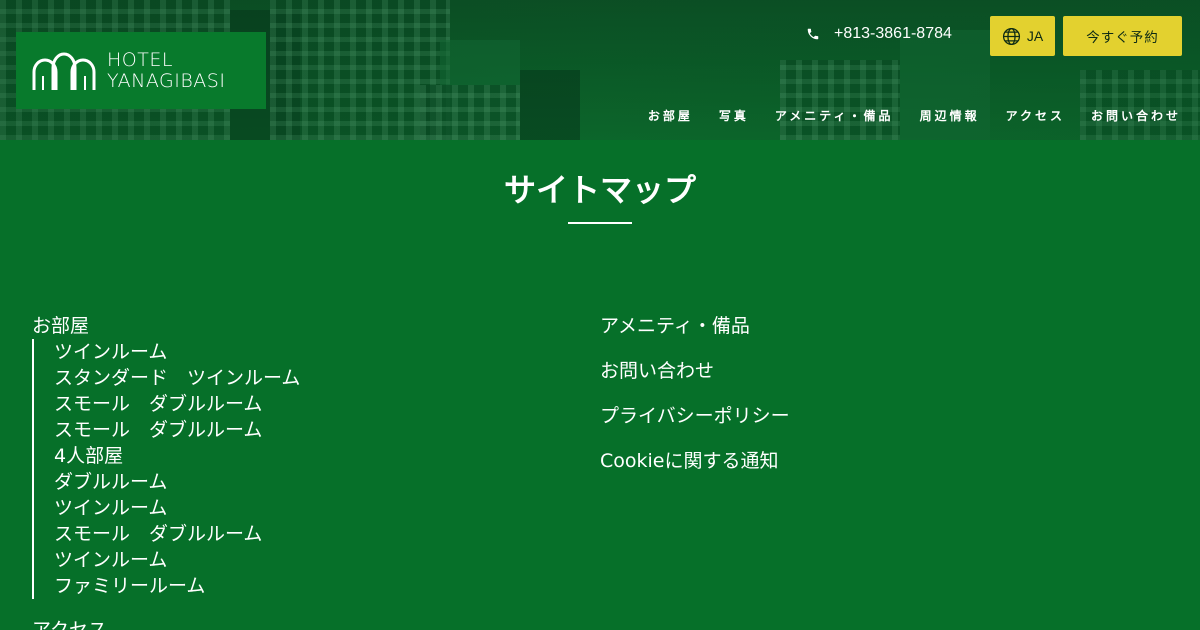  I want to click on hotel-logo: HOTEL YANAGIBASI, so click(141, 70).